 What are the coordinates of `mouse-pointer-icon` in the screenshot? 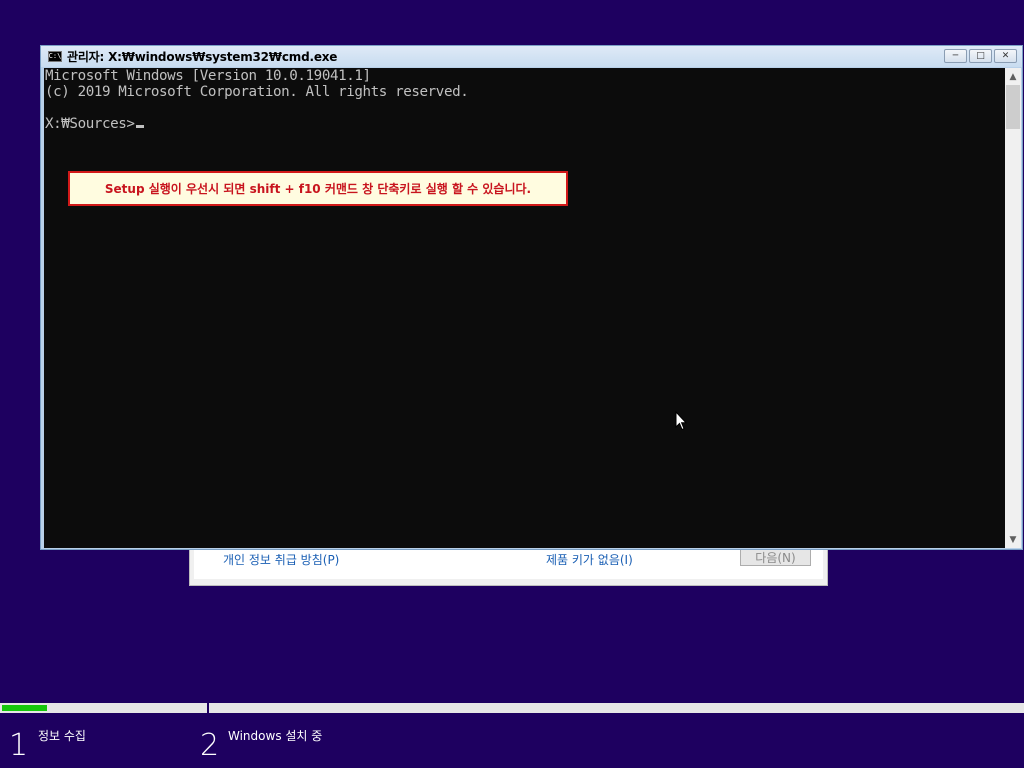 It's located at (681, 421).